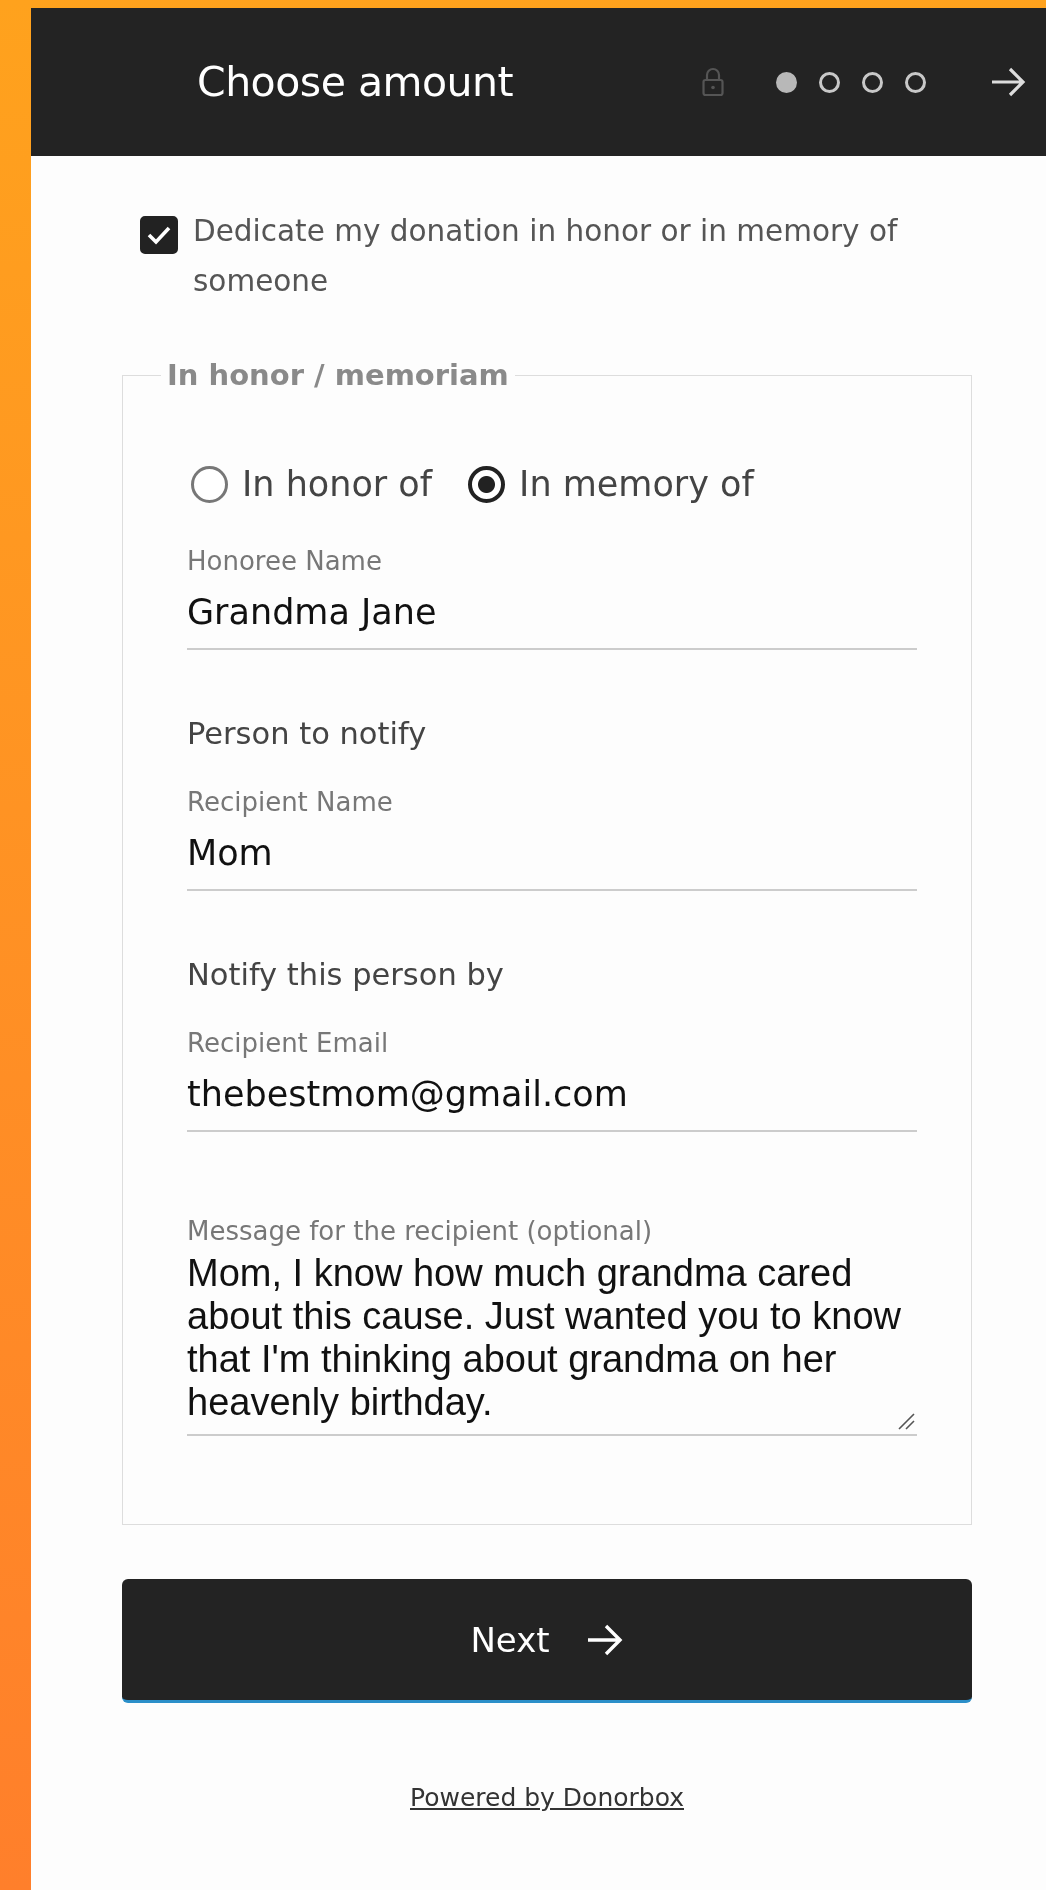 Image resolution: width=1046 pixels, height=1890 pixels. Describe the element at coordinates (552, 1342) in the screenshot. I see `message-field: Mom, I know how much grandma cared about this cause. Just wanted you to know that I'm thinking about grandma on her heavenly birthday.` at that location.